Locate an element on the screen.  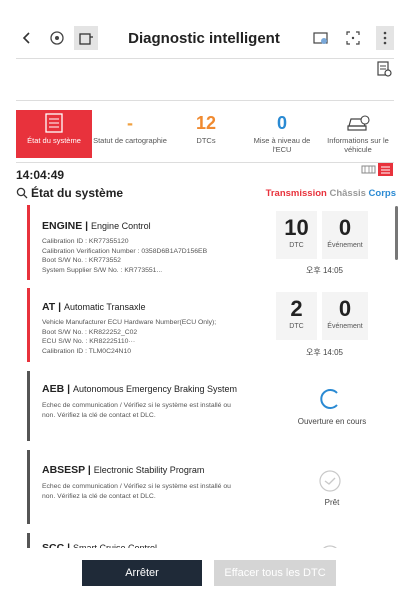
section-title: État du système is located at coordinates (77, 193).